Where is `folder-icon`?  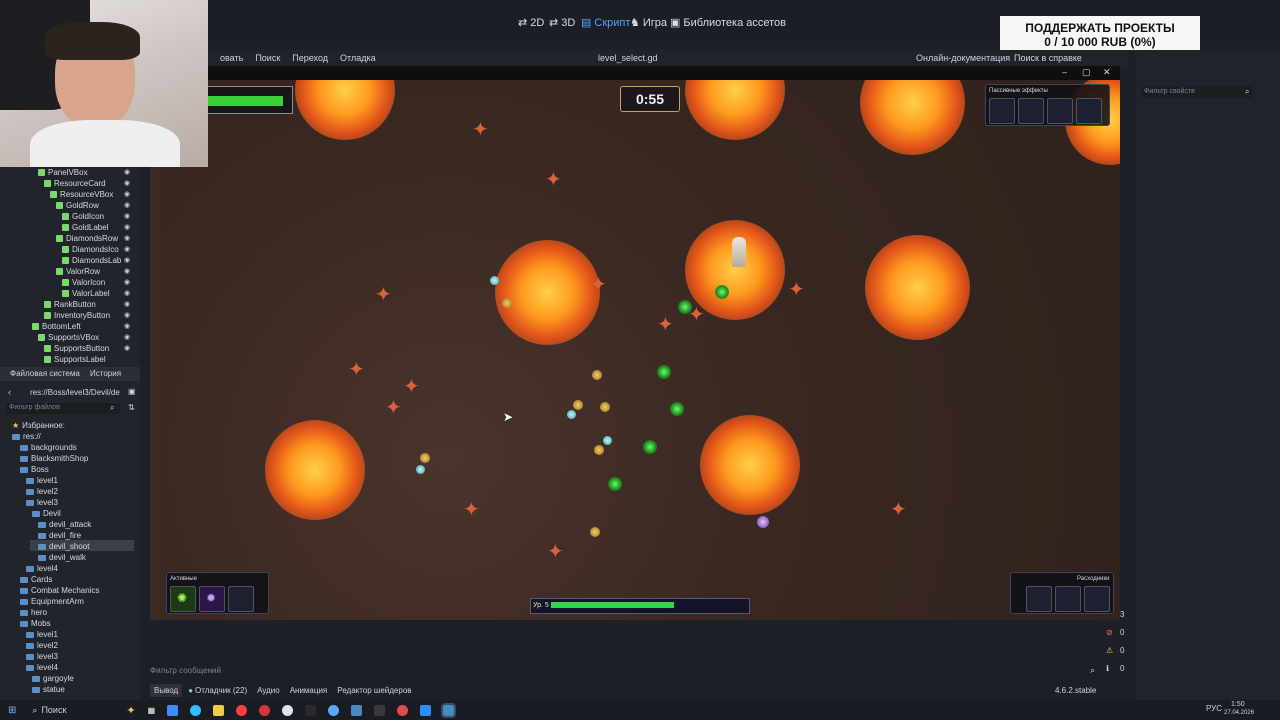
folder-icon is located at coordinates (219, 710).